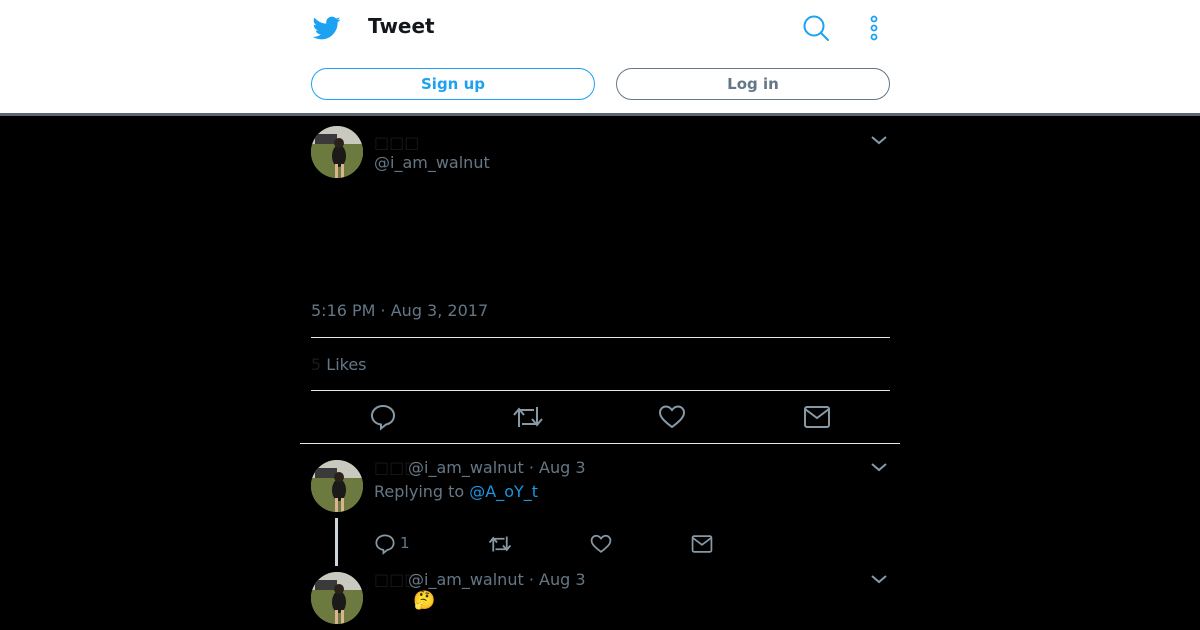 The height and width of the screenshot is (630, 1200). I want to click on likes-number: 5, so click(316, 364).